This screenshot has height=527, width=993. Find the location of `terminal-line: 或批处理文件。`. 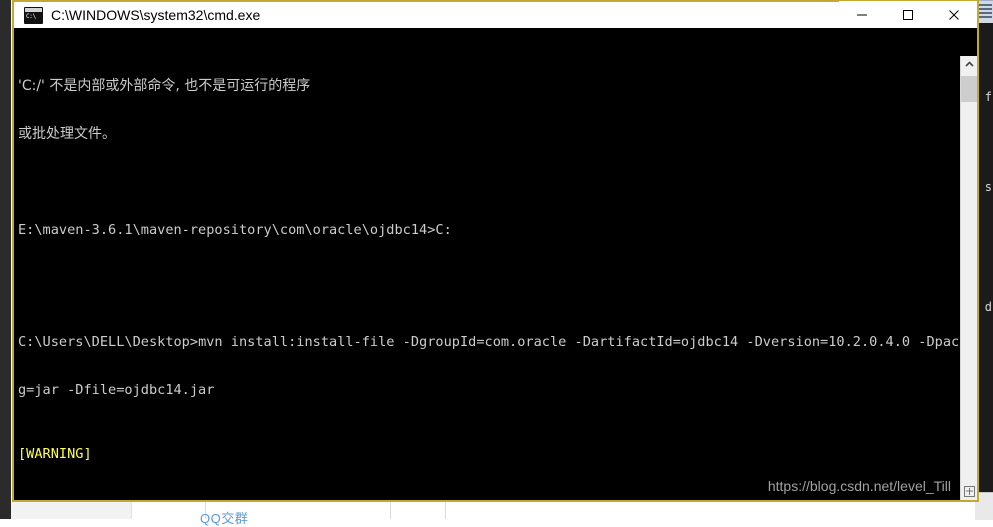

terminal-line: 或批处理文件。 is located at coordinates (67, 134).